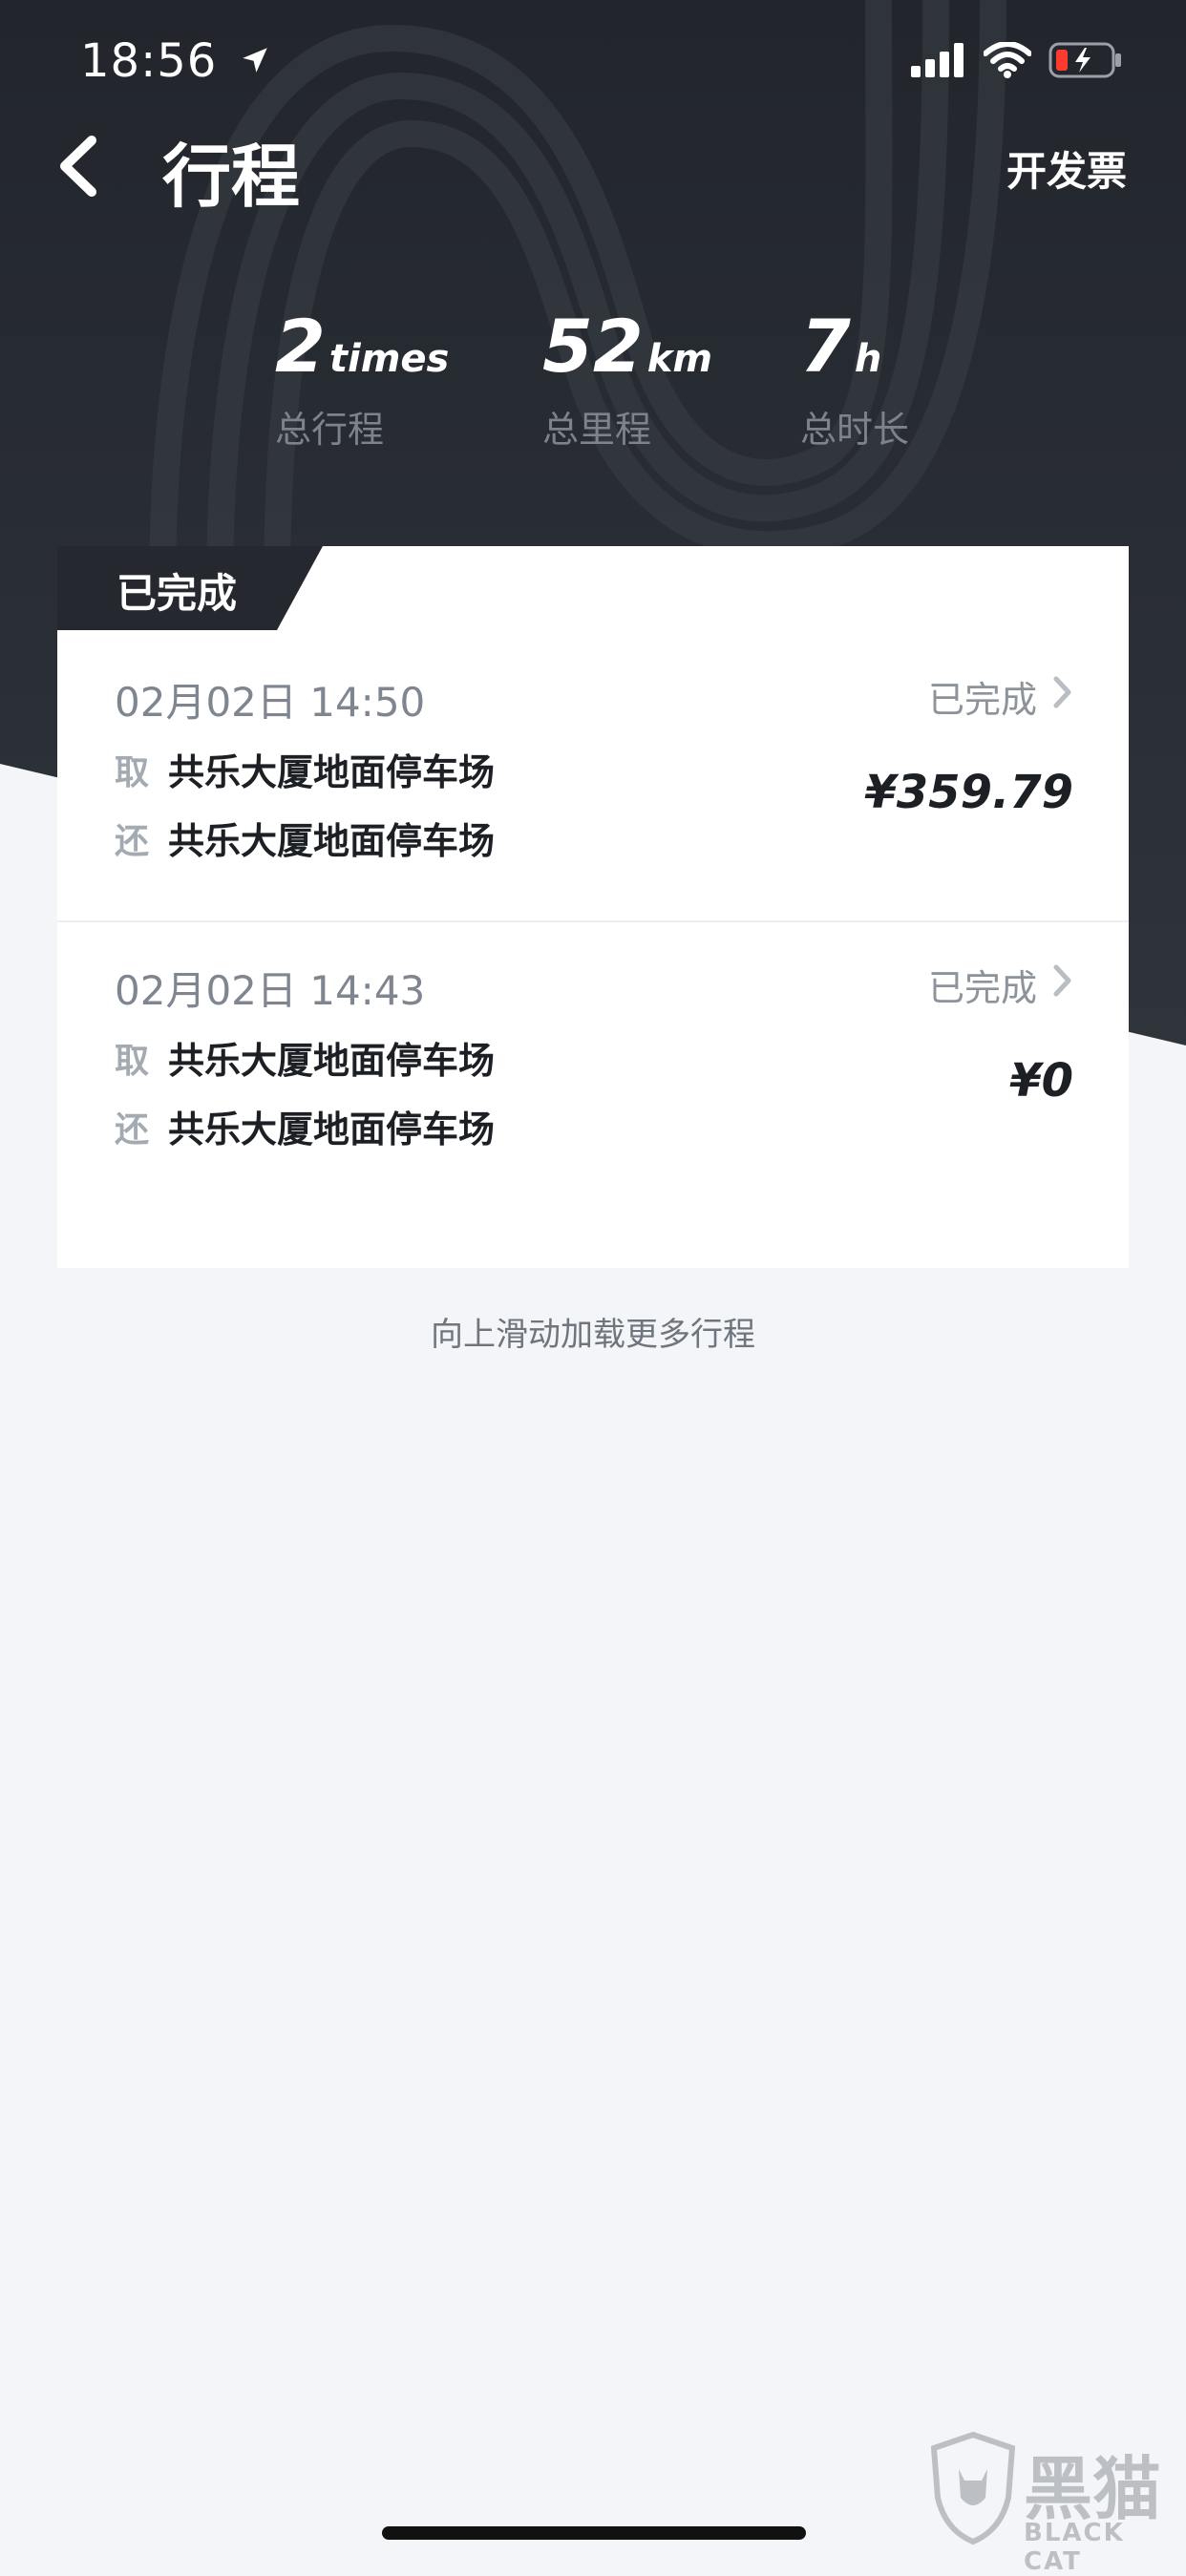 The width and height of the screenshot is (1186, 2576). I want to click on back-button, so click(78, 168).